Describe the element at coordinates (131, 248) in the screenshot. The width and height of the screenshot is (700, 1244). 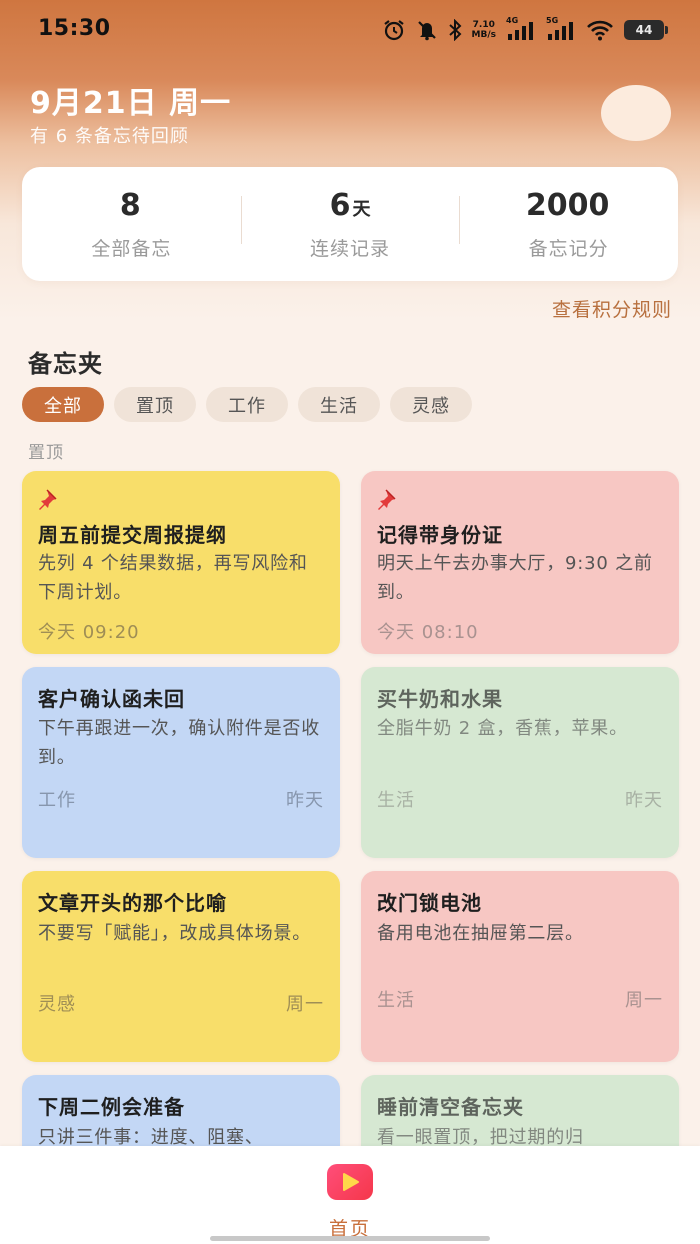
I see `stat-label: 全部备忘` at that location.